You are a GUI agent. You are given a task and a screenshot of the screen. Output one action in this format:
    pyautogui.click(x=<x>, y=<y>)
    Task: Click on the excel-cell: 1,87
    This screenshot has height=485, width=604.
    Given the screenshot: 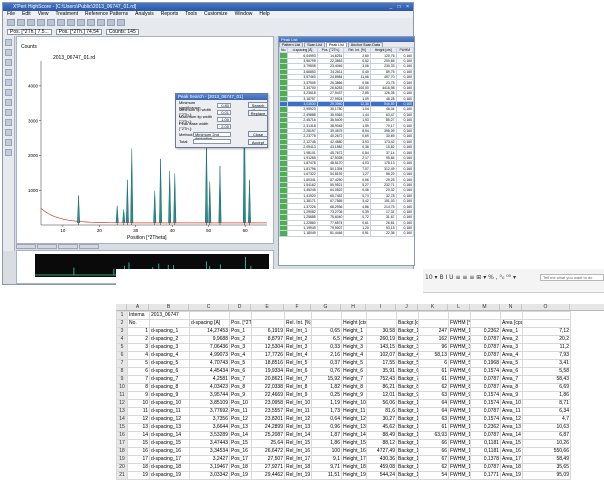 What is the action you would take?
    pyautogui.click(x=326, y=435)
    